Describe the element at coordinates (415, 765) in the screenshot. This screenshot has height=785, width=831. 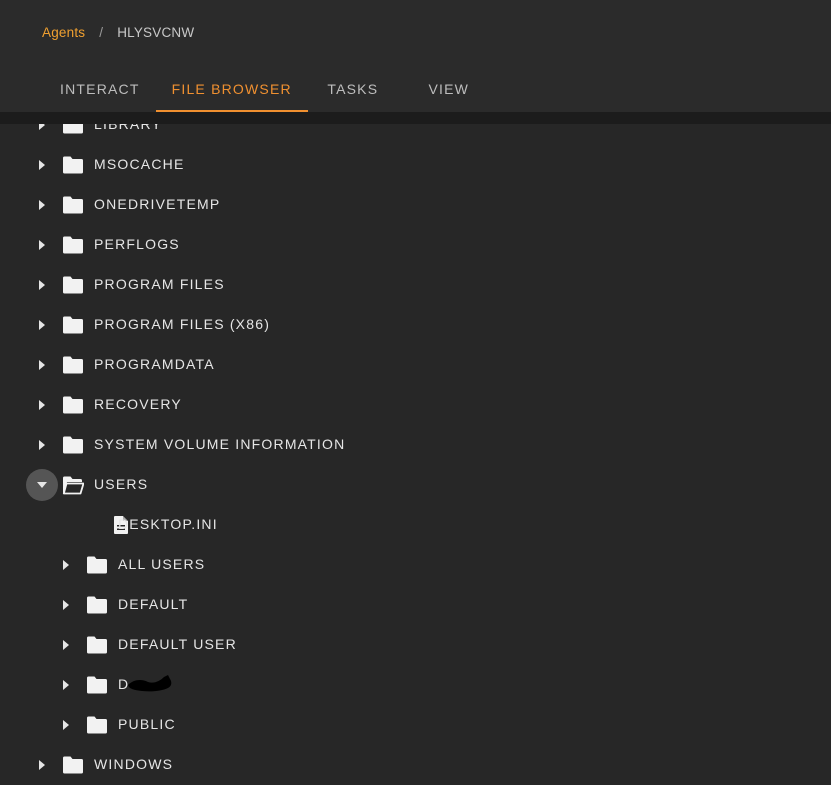
I see `tree-folder-row: WINDOWS` at that location.